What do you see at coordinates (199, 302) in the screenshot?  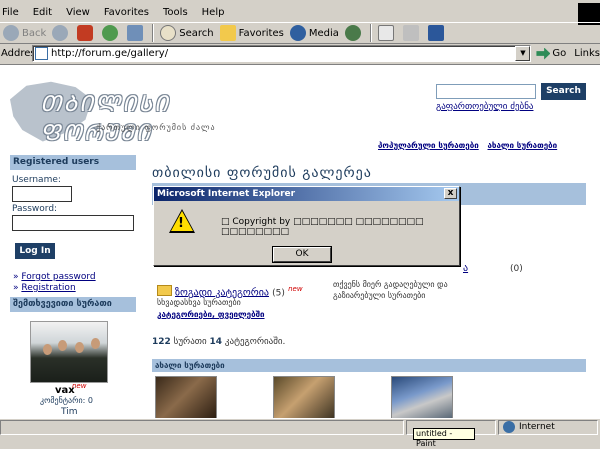 I see `category-subtitle: სხვადასხვა სურათები` at bounding box center [199, 302].